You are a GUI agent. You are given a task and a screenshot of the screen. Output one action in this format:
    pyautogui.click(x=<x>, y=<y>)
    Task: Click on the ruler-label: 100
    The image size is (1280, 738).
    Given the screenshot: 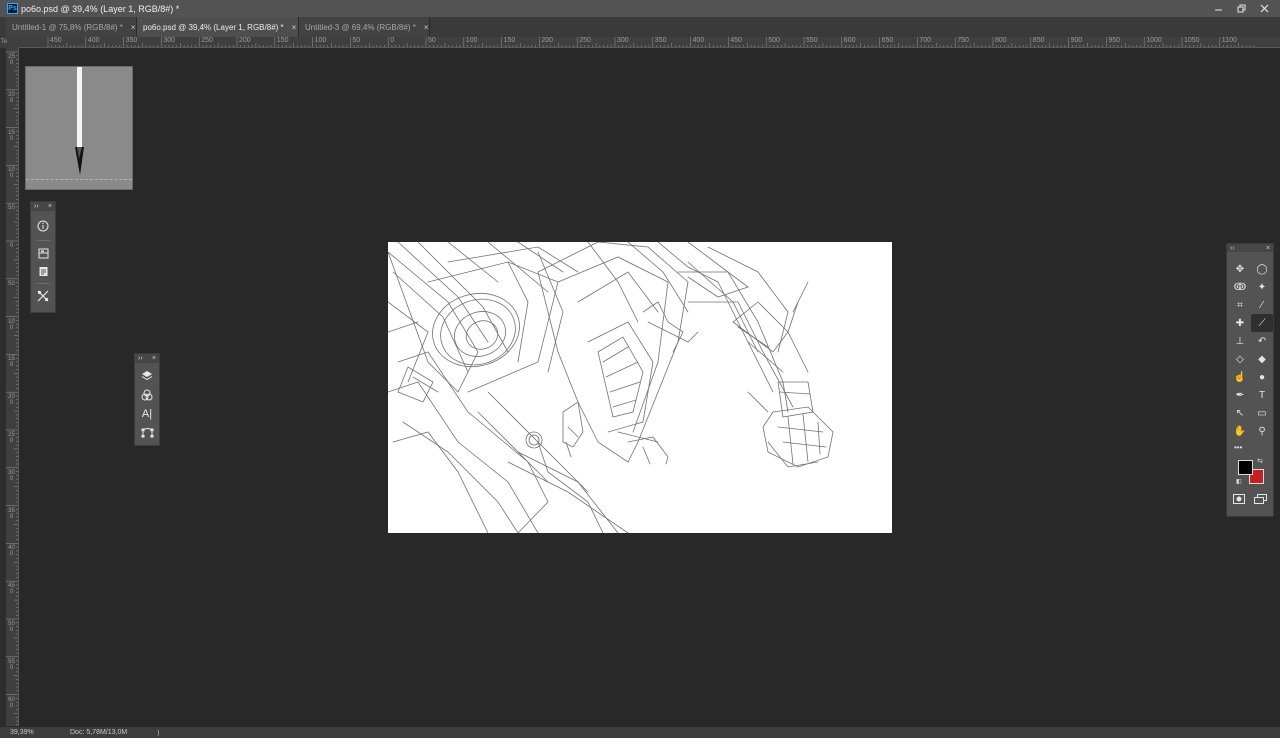 What is the action you would take?
    pyautogui.click(x=11, y=173)
    